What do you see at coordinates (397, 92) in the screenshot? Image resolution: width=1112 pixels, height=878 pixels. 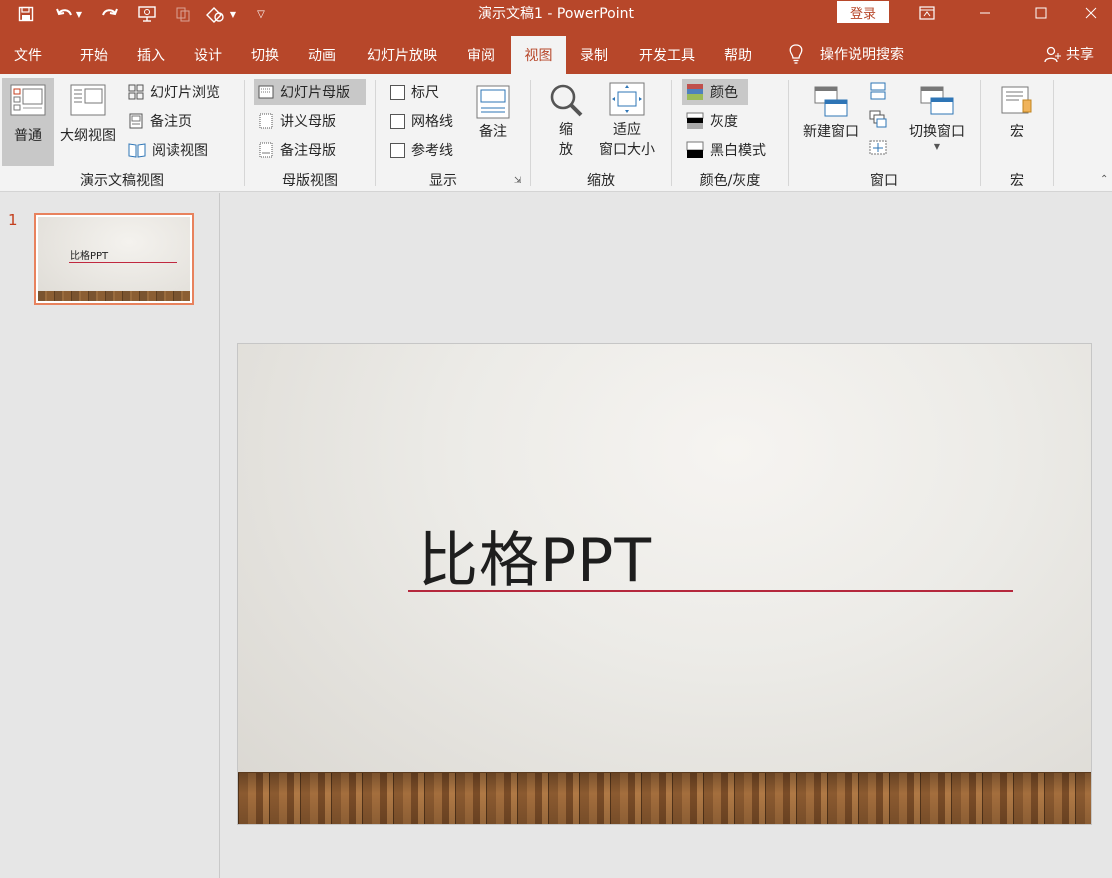 I see `ruler-check-box` at bounding box center [397, 92].